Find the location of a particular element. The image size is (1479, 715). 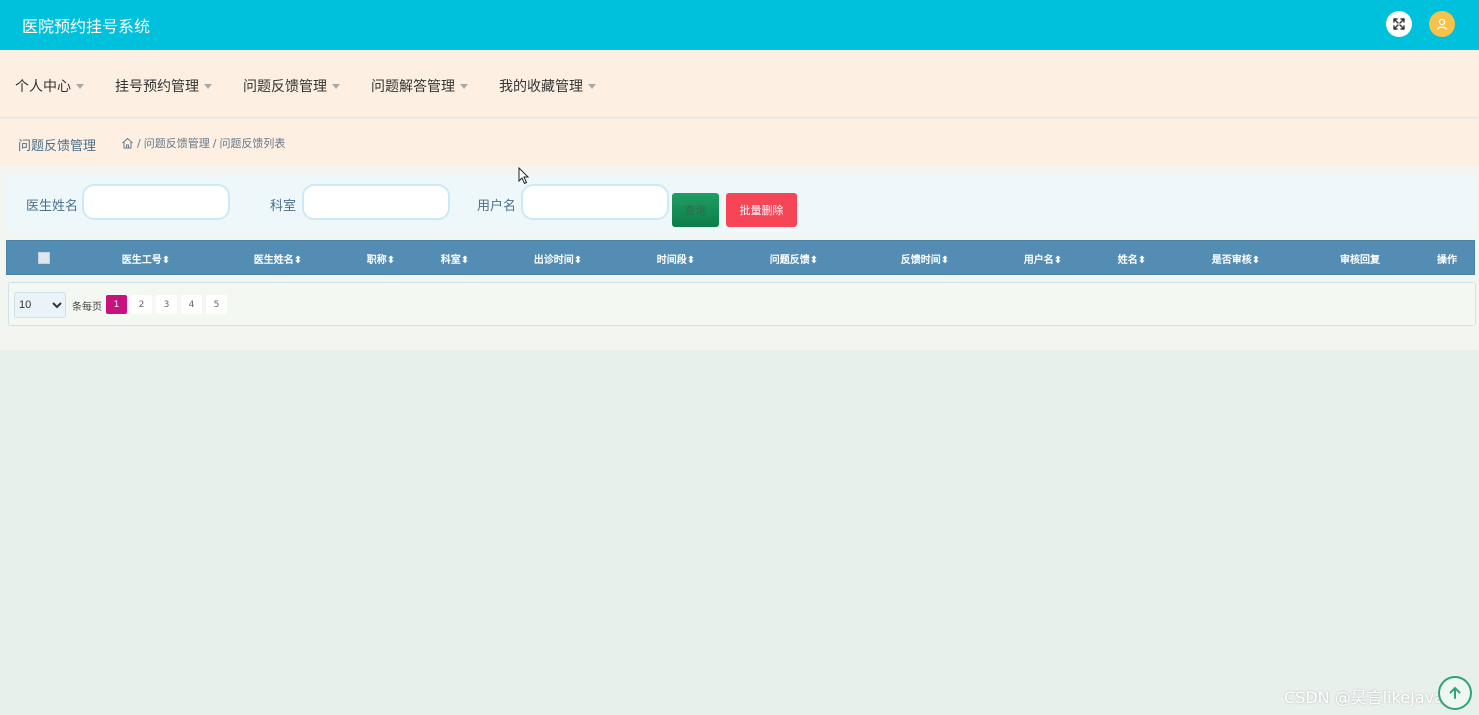

top-header-bar: 医院预约挂号系统 is located at coordinates (739, 25).